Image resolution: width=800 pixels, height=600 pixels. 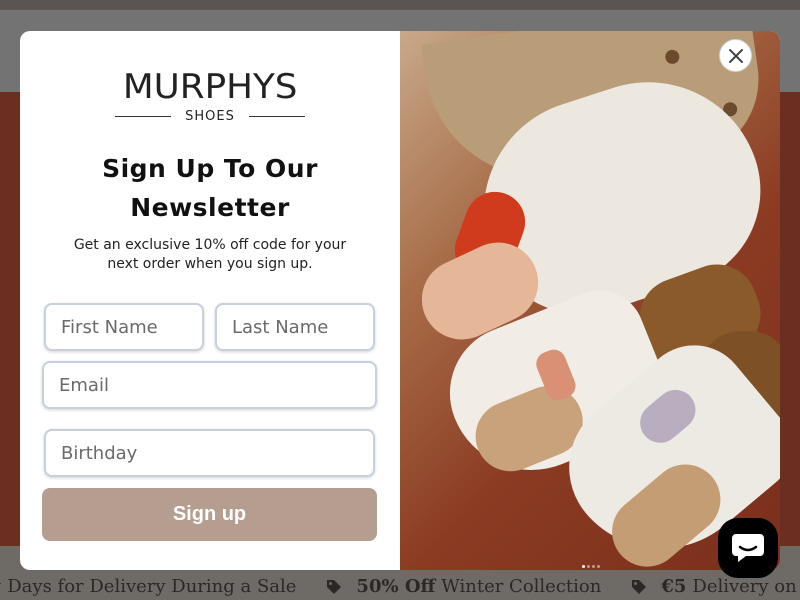 I want to click on carousel-dots, so click(x=591, y=566).